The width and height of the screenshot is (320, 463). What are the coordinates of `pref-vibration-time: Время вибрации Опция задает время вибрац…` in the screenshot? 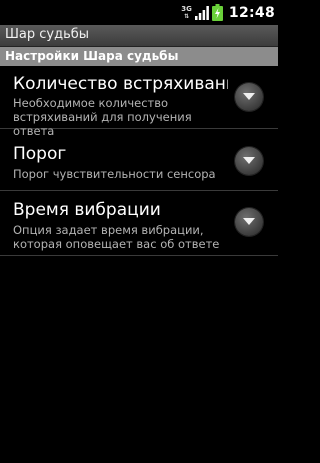 It's located at (139, 223).